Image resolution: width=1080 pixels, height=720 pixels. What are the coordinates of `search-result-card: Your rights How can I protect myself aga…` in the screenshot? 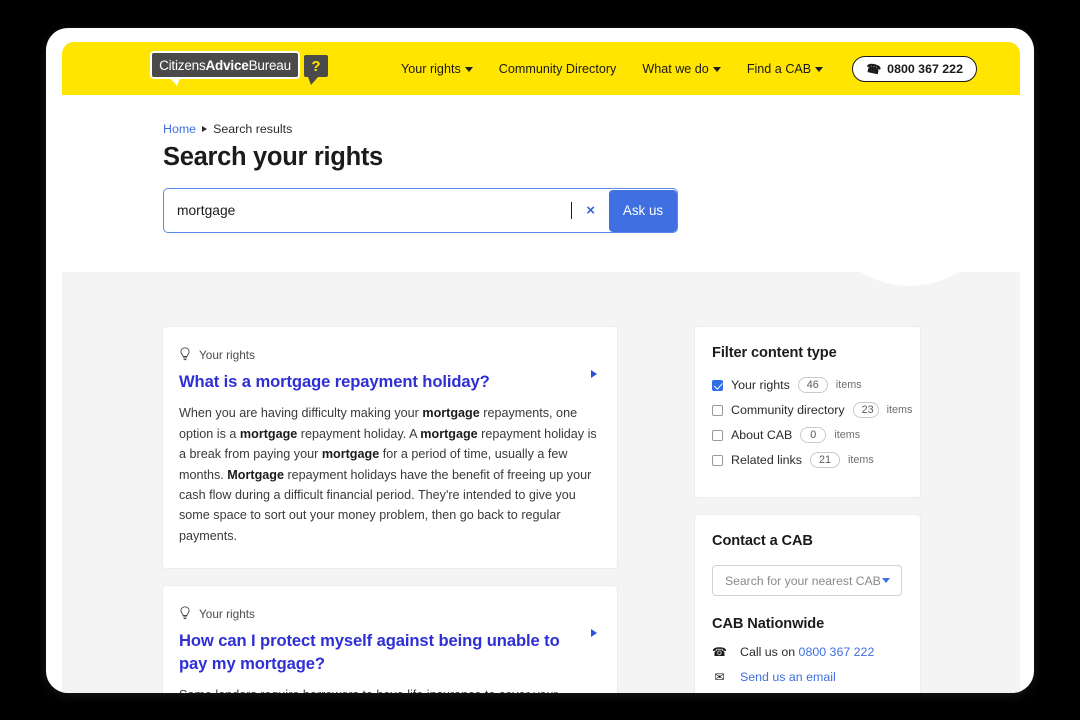 It's located at (390, 639).